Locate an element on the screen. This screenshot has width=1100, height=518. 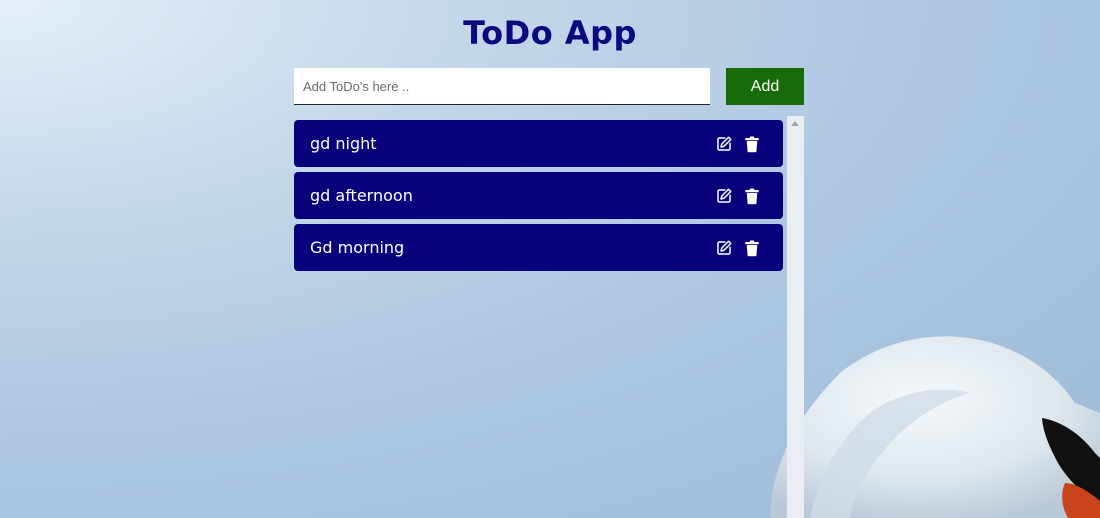
todo-item: gd night is located at coordinates (538, 143).